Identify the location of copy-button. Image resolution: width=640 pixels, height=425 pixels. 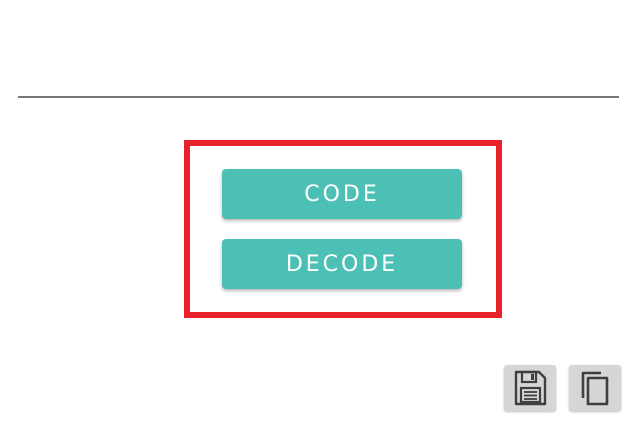
(595, 388).